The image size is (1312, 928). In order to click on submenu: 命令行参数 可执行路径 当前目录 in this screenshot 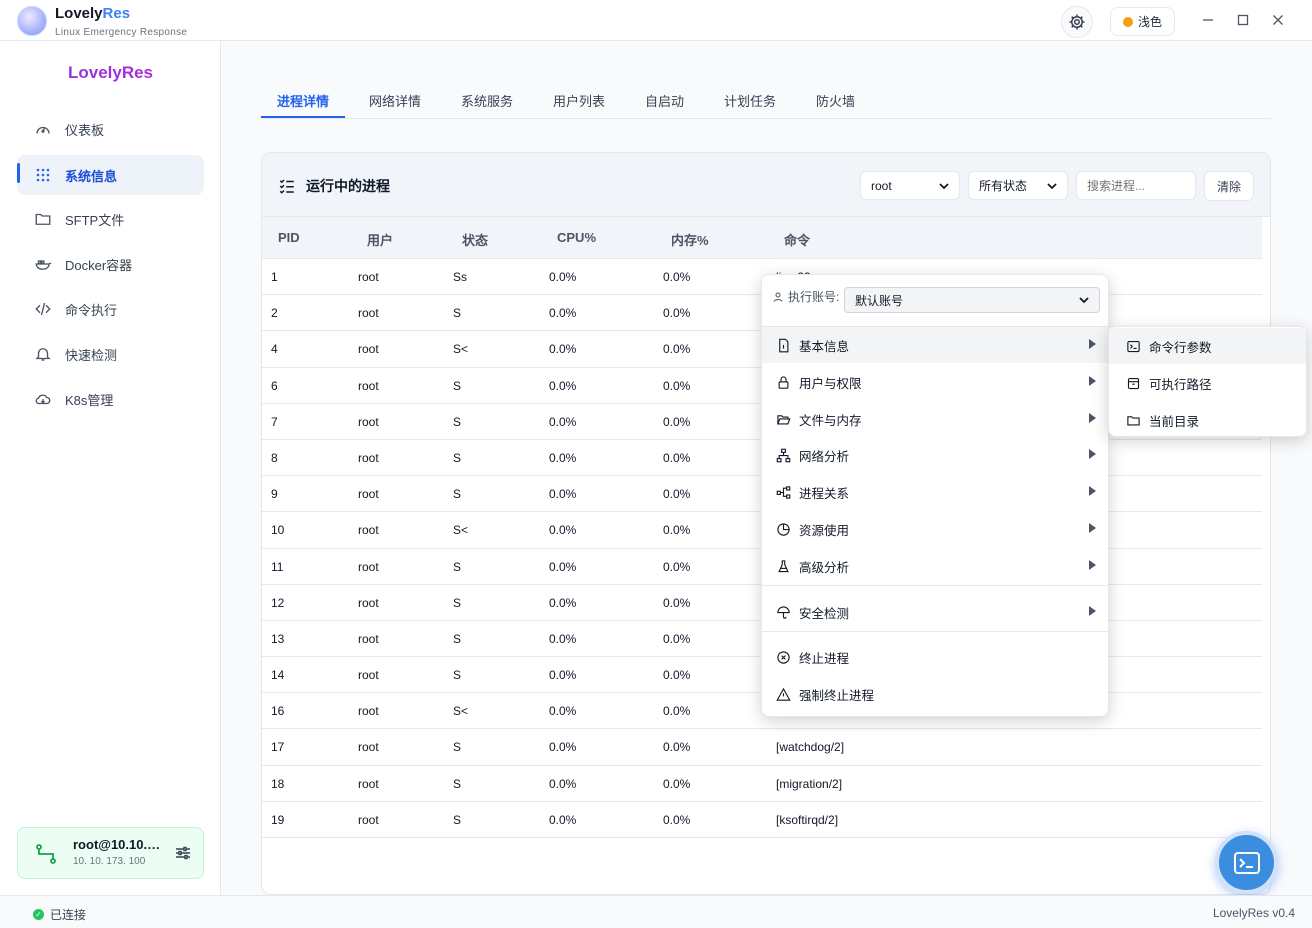, I will do `click(1207, 381)`.